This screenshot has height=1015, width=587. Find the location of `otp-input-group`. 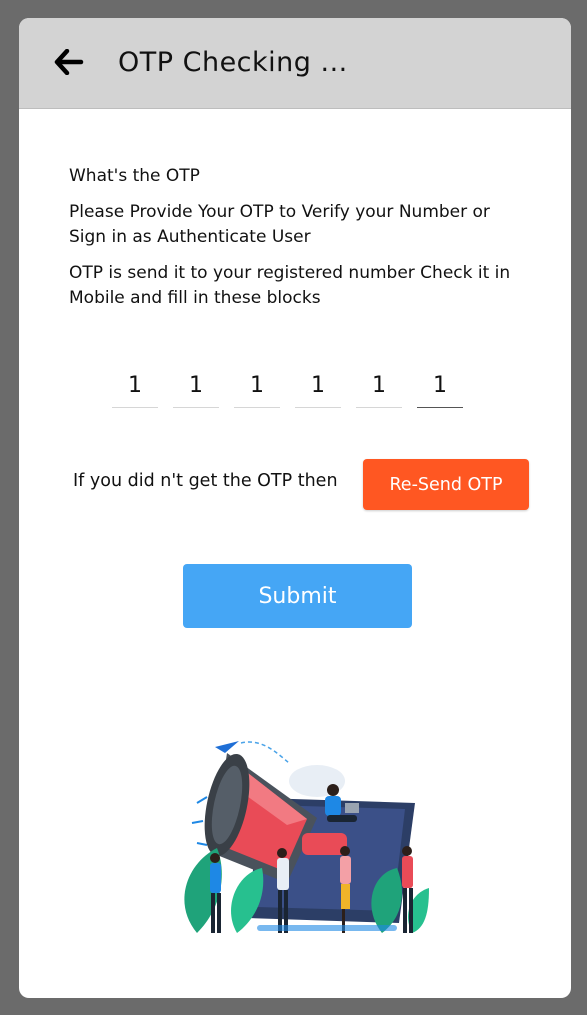

otp-input-group is located at coordinates (292, 388).